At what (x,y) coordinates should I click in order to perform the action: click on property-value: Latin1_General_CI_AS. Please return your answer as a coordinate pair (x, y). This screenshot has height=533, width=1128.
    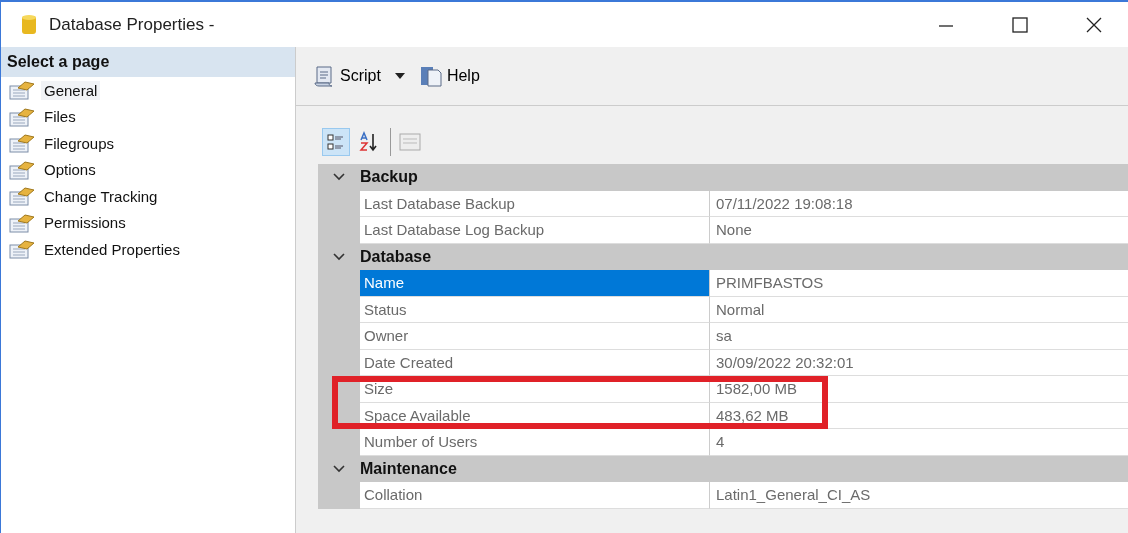
    Looking at the image, I should click on (919, 495).